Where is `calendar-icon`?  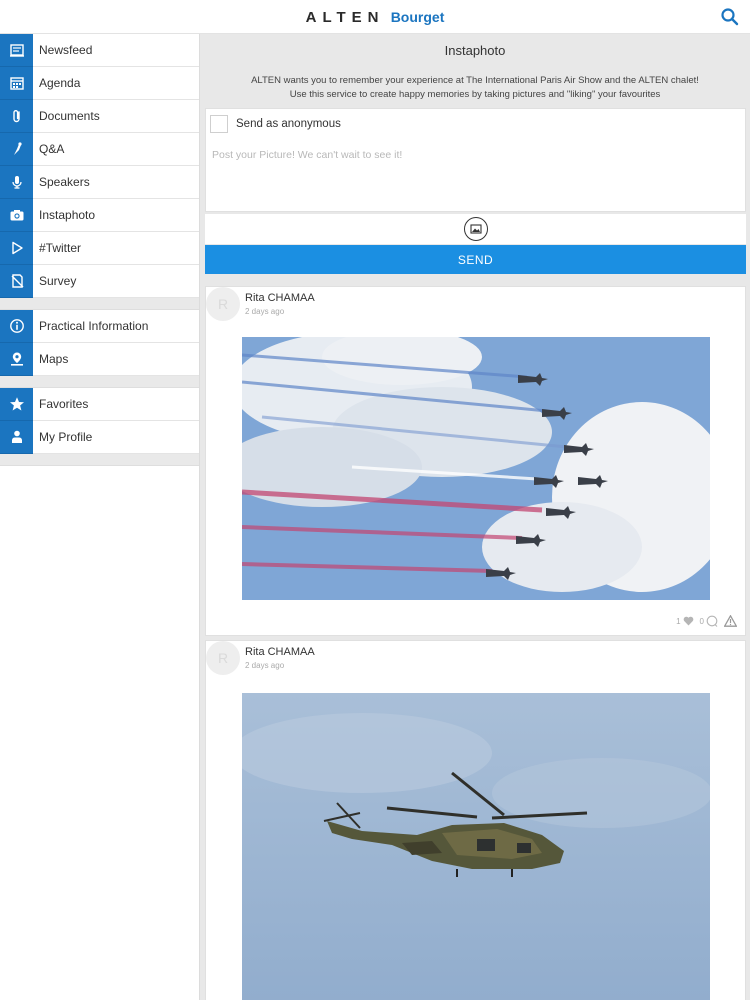
calendar-icon is located at coordinates (16, 83).